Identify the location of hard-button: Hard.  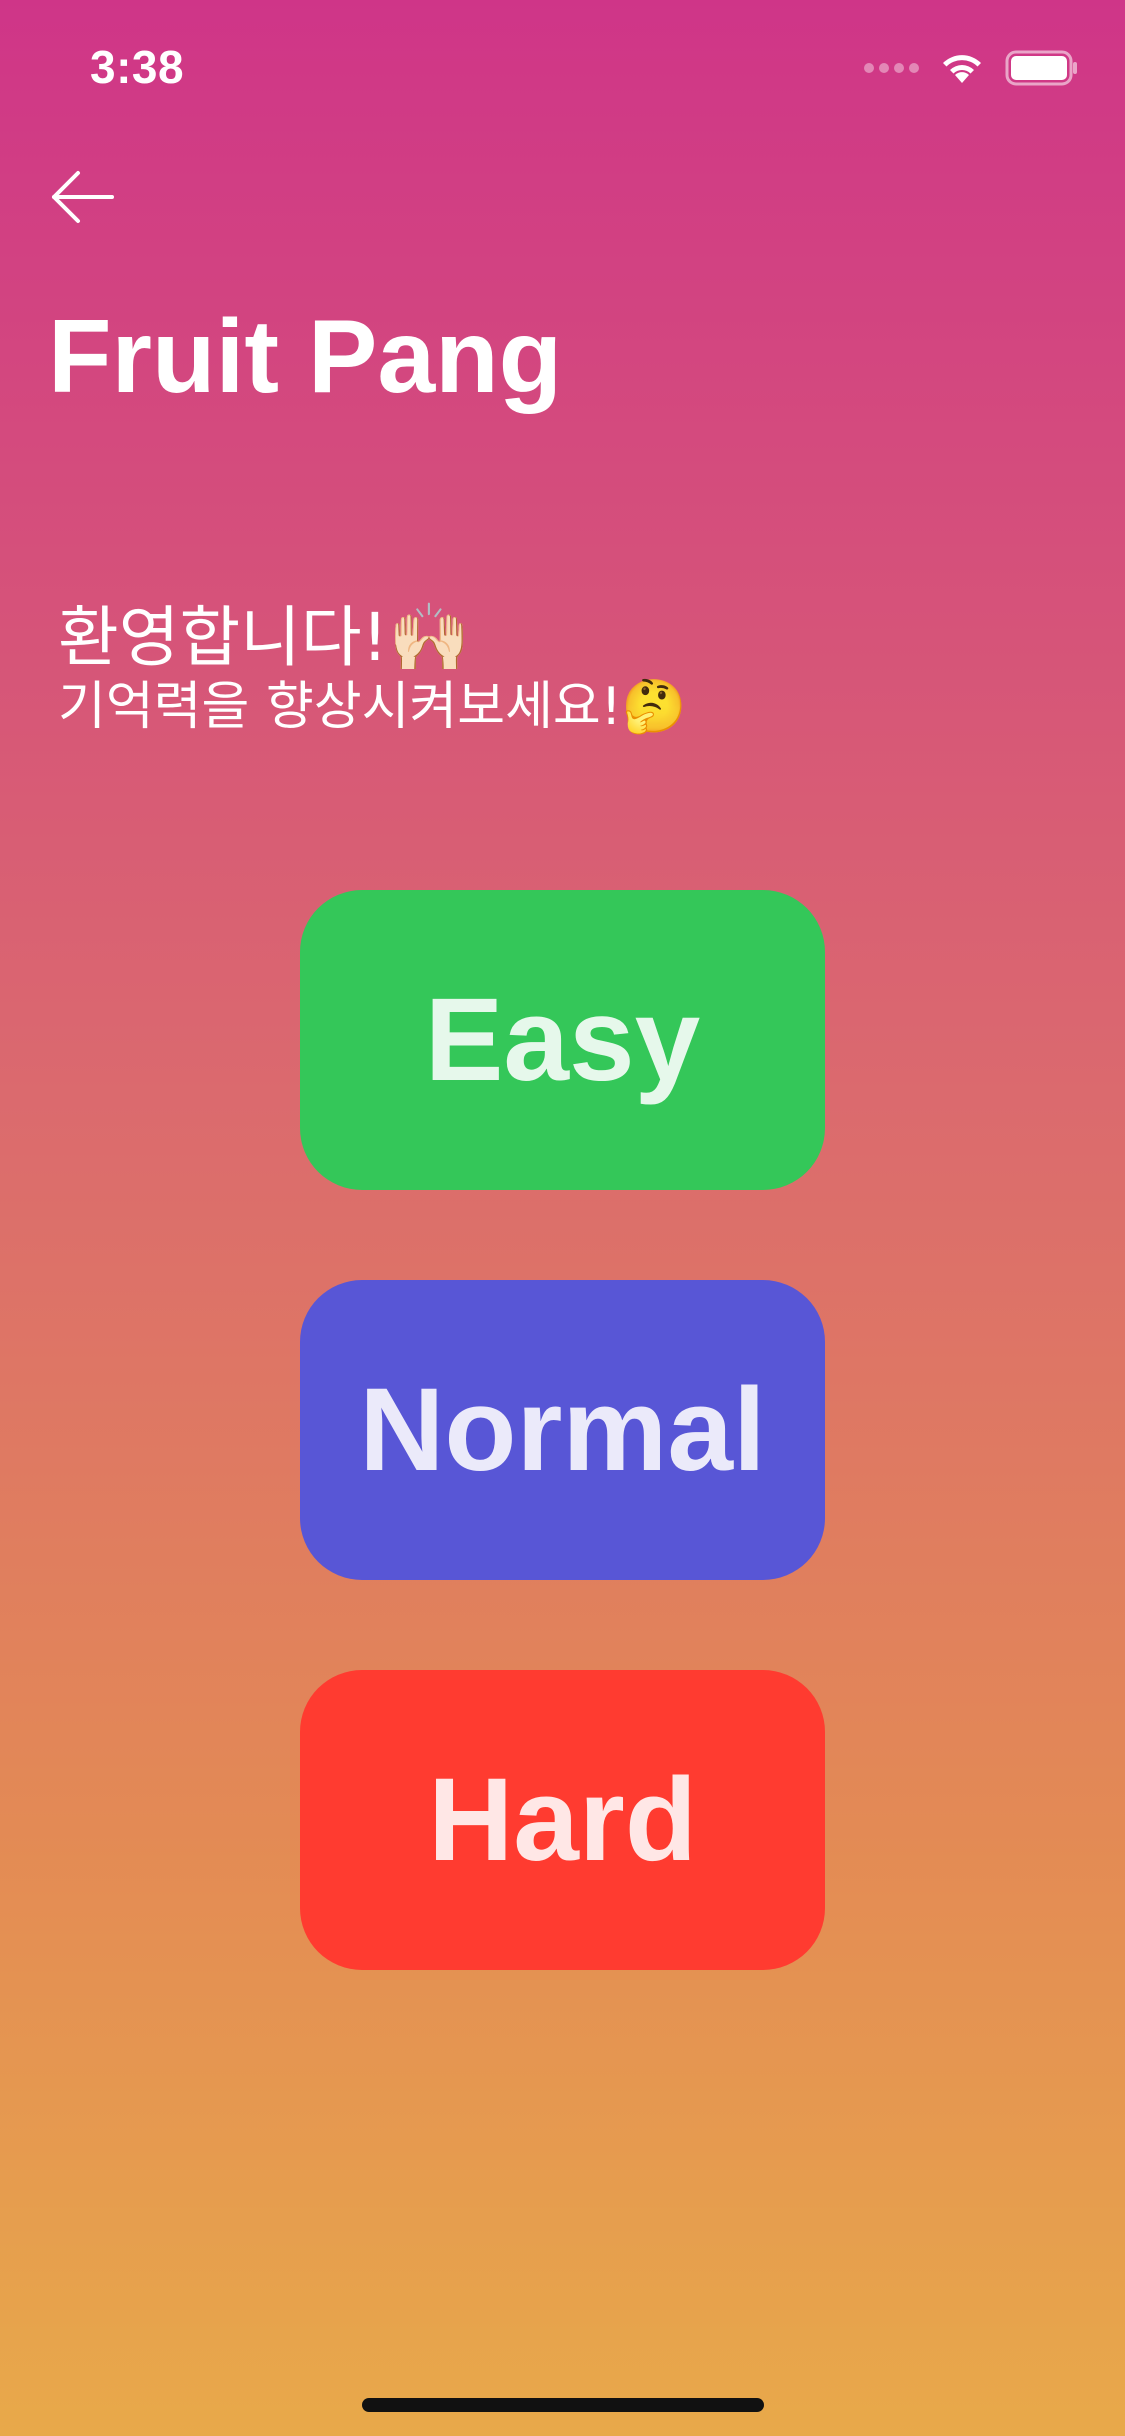
(562, 1820).